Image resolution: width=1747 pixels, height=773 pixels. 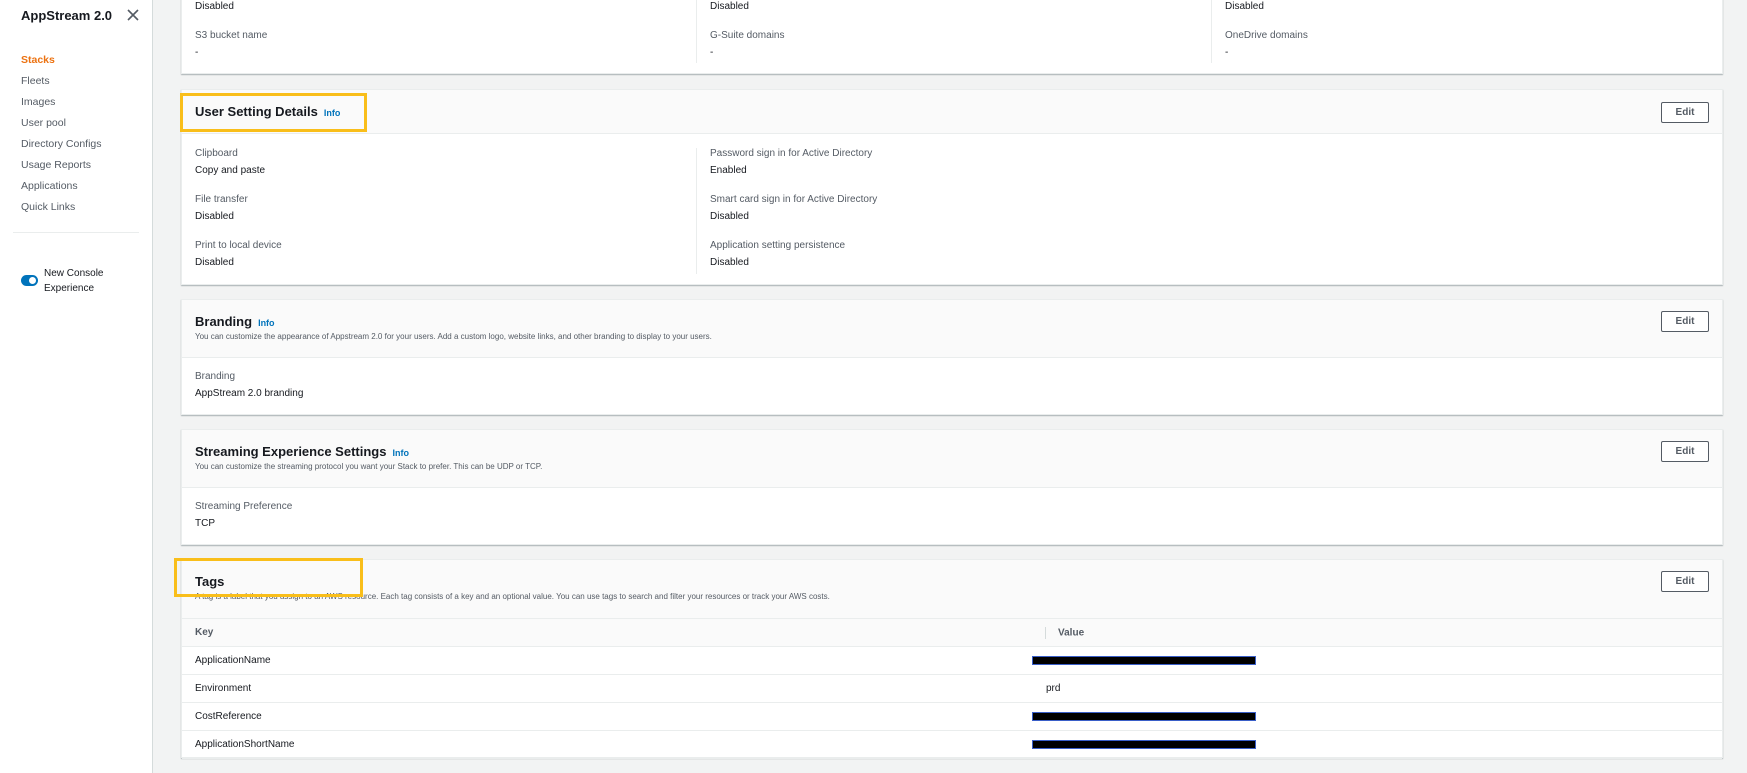 I want to click on table-header-row: Key Value, so click(x=952, y=632).